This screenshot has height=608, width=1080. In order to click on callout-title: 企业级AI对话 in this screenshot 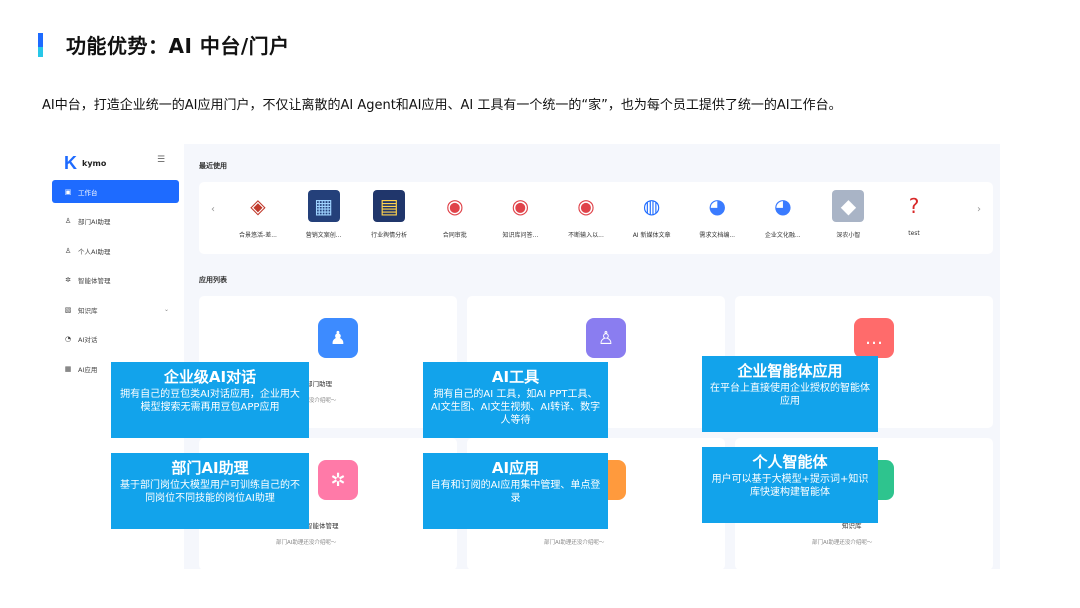, I will do `click(210, 377)`.